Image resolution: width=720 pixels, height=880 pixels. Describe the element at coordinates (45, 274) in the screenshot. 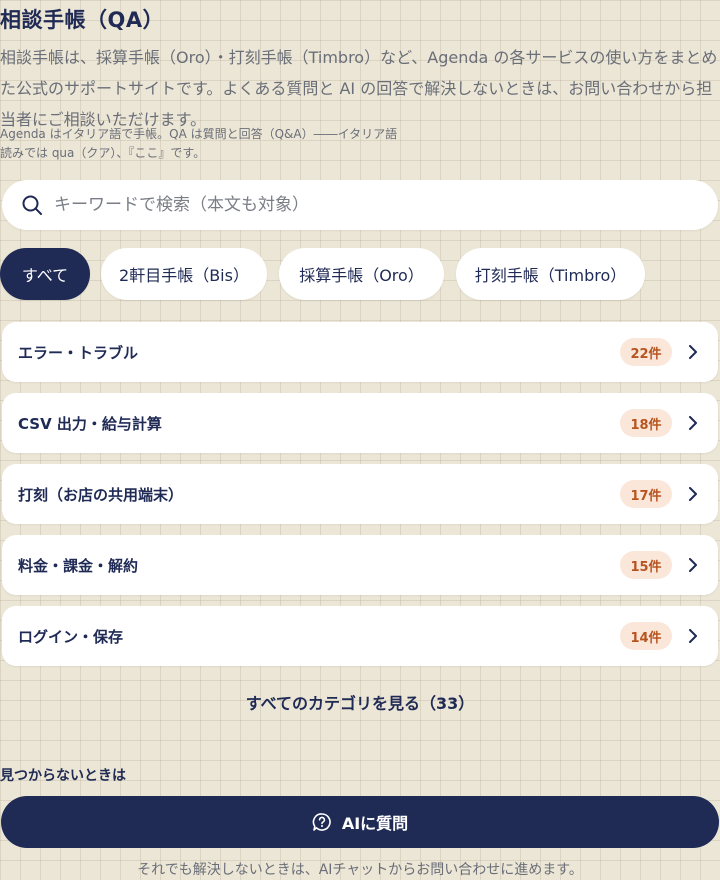

I see `filter-chip-all: すべて` at that location.